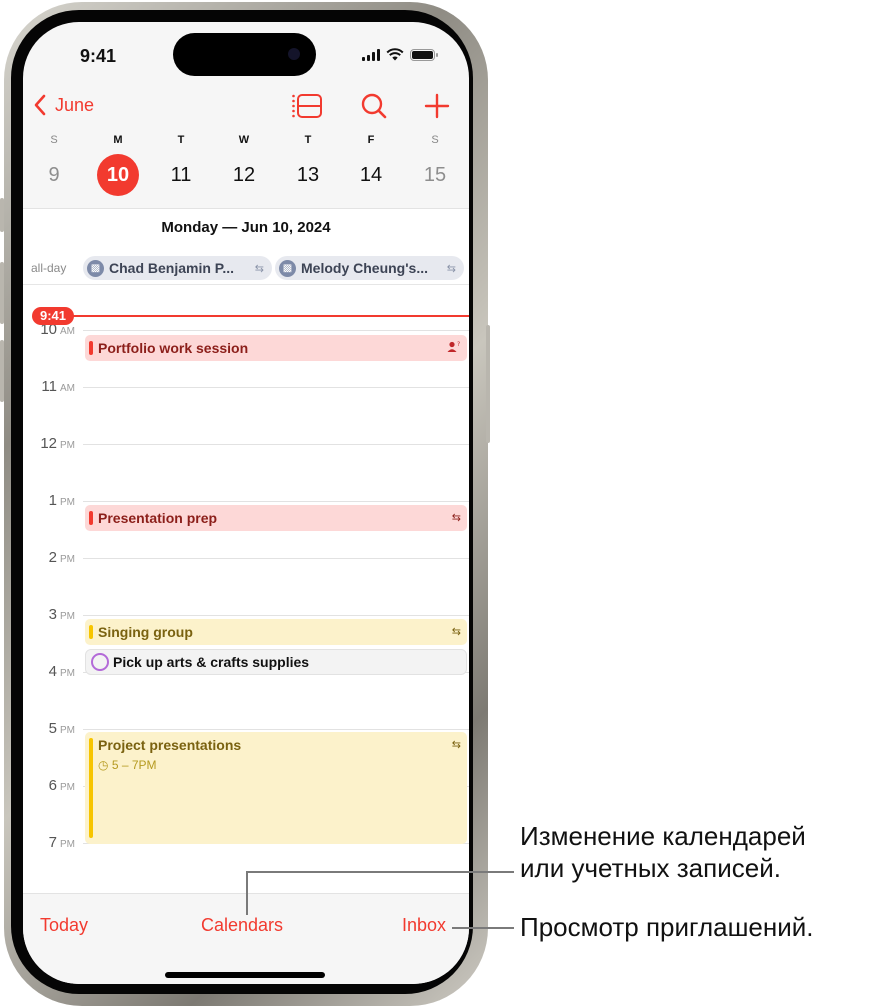 The height and width of the screenshot is (1008, 878). I want to click on event-time: ◷ 5 – 7PM, so click(127, 765).